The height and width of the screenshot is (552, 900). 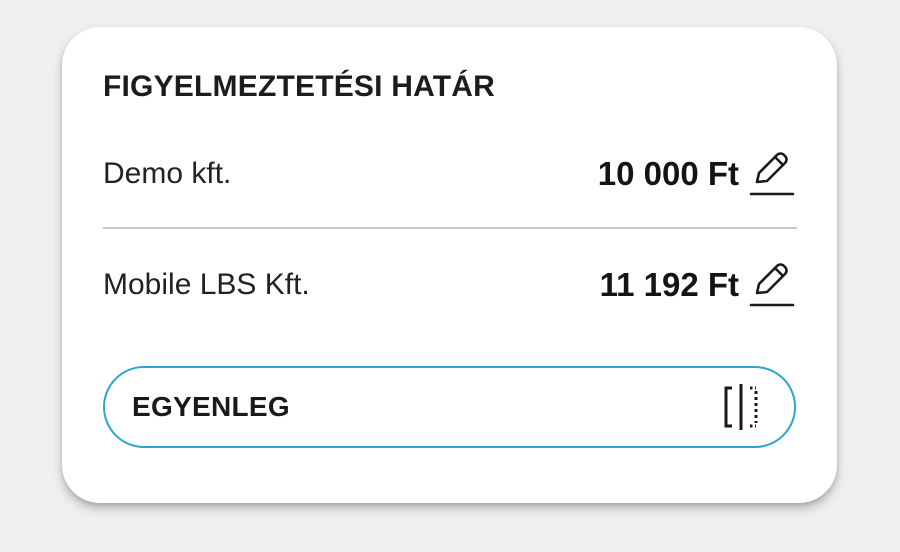 What do you see at coordinates (668, 173) in the screenshot?
I see `limit-amount: 10 000 Ft` at bounding box center [668, 173].